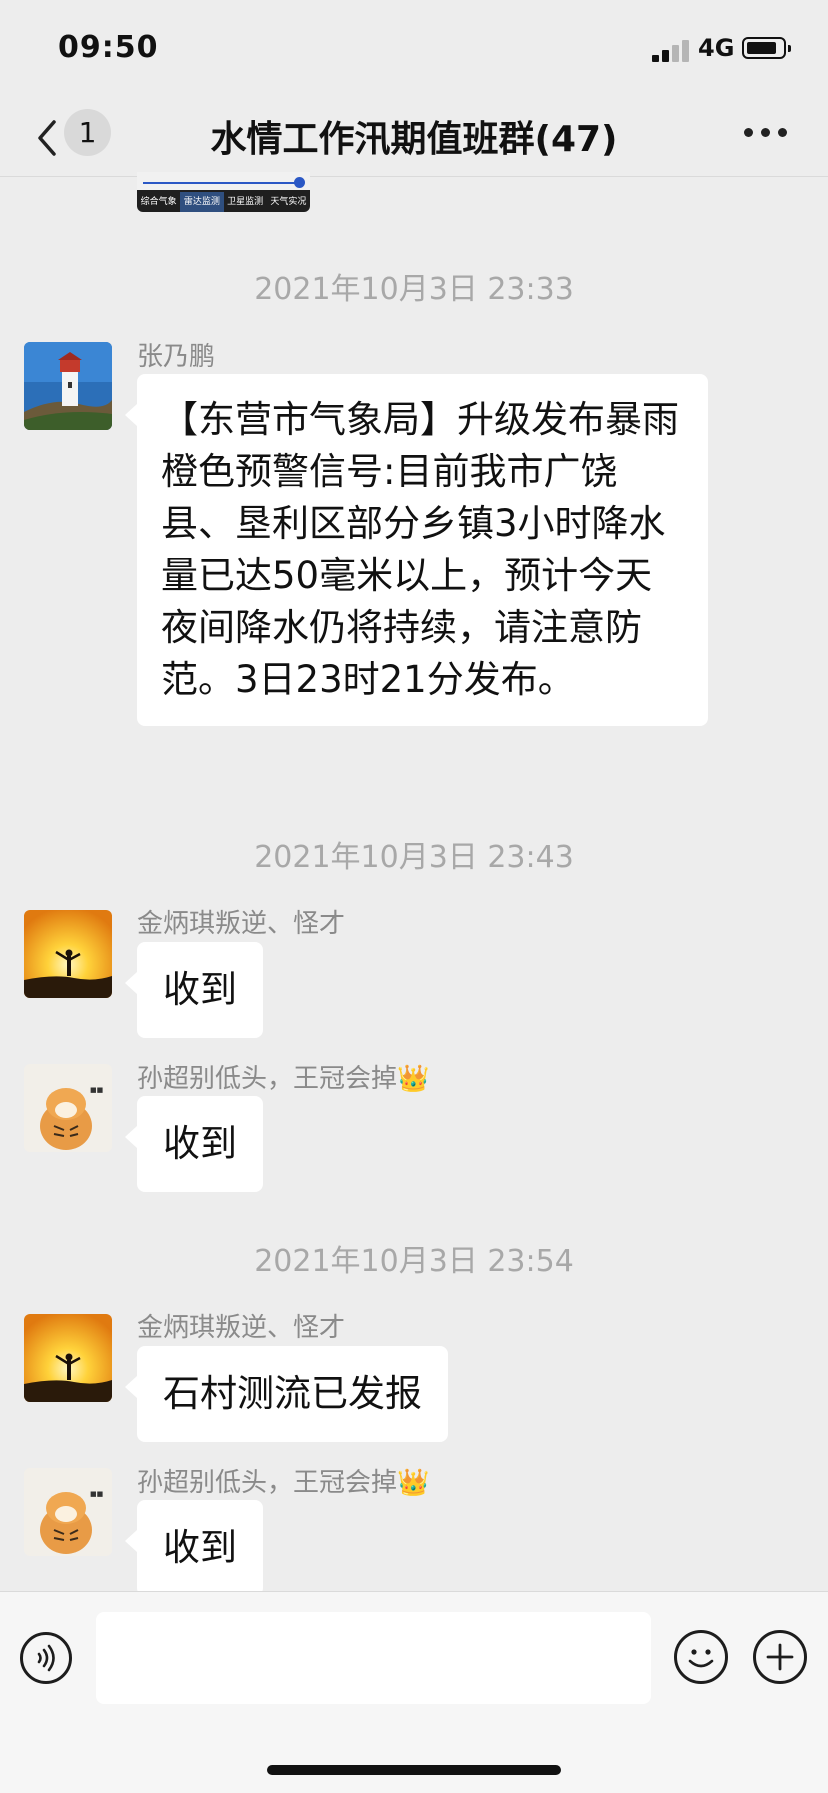 This screenshot has height=1793, width=828. Describe the element at coordinates (701, 1657) in the screenshot. I see `emoji-icon` at that location.